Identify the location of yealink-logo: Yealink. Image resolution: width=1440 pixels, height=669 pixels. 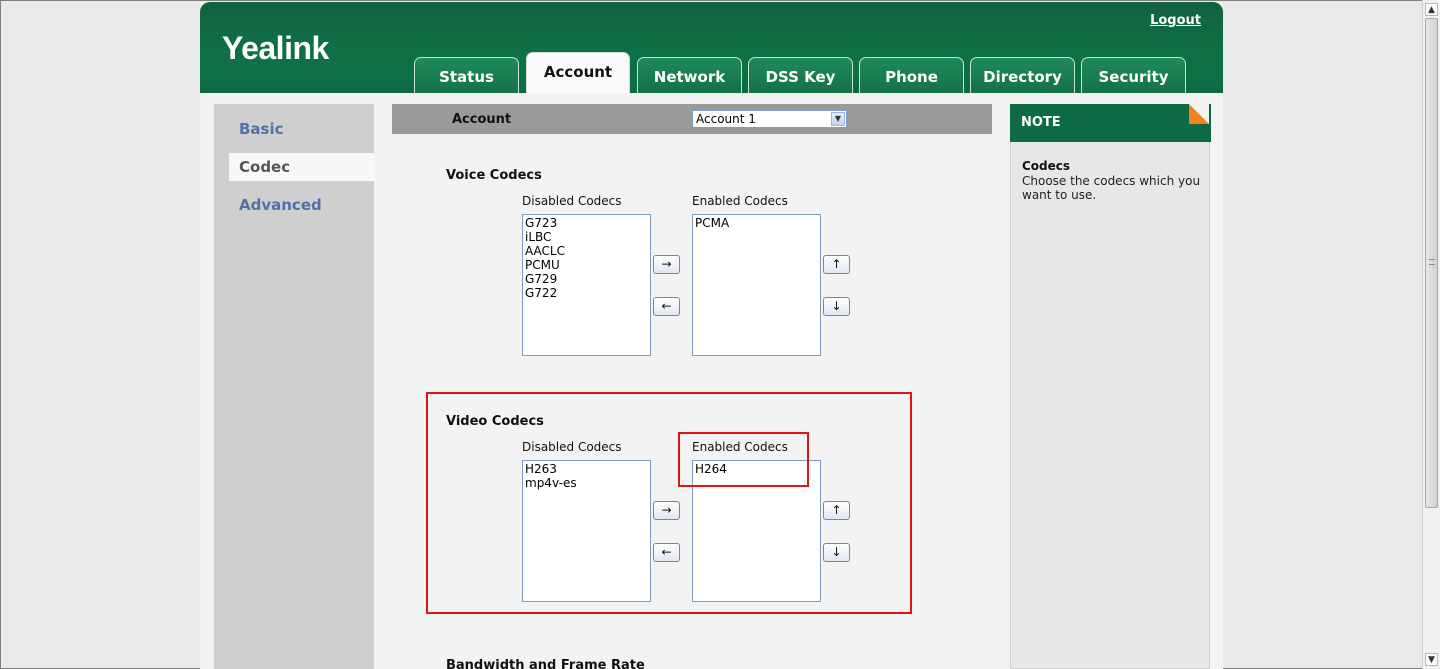
(275, 48).